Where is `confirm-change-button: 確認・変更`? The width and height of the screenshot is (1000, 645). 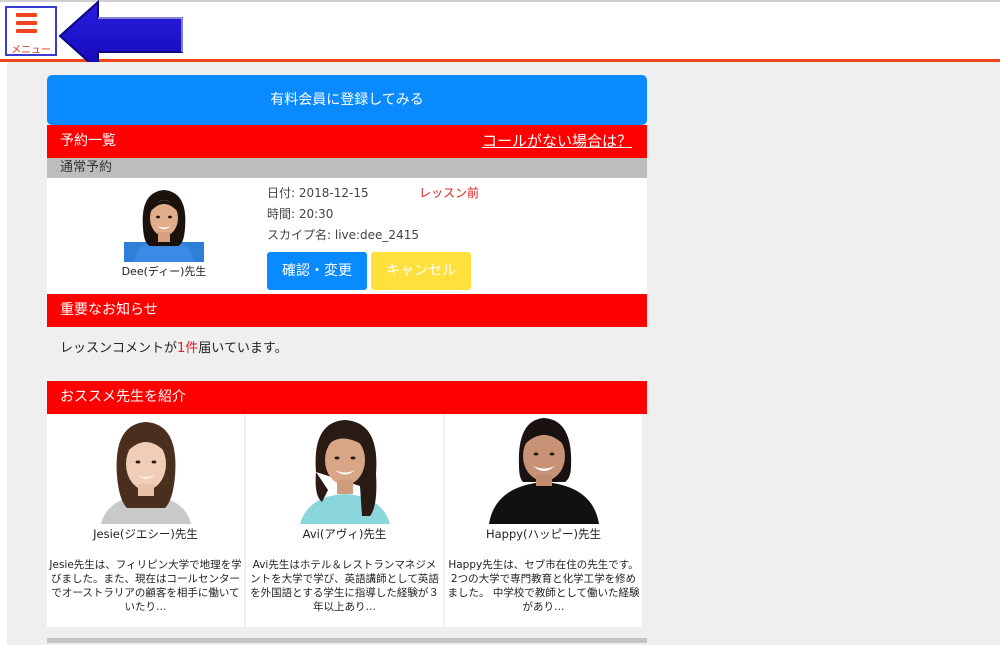
confirm-change-button: 確認・変更 is located at coordinates (317, 271).